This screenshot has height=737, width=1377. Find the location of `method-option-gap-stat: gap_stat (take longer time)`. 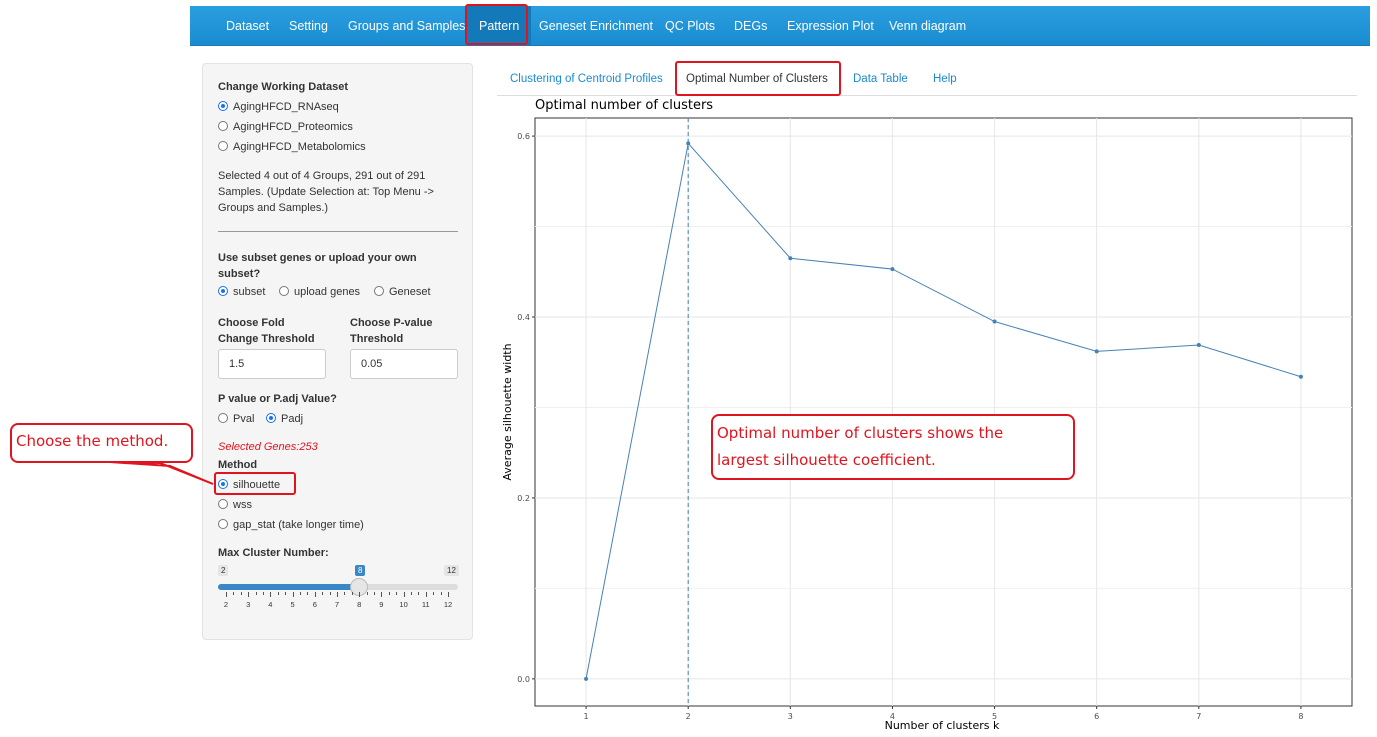

method-option-gap-stat: gap_stat (take longer time) is located at coordinates (291, 525).